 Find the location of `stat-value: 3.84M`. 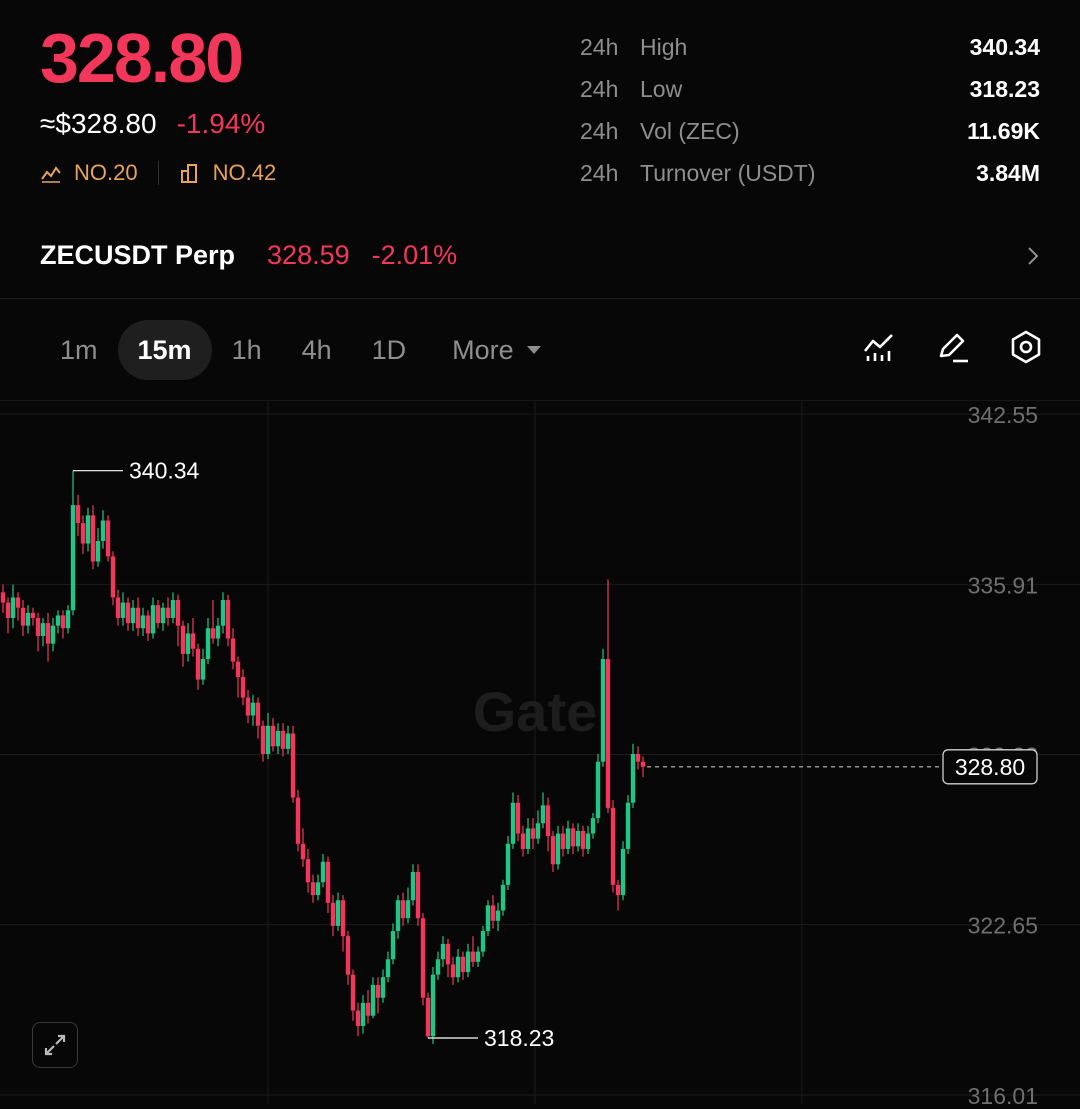

stat-value: 3.84M is located at coordinates (1008, 172).